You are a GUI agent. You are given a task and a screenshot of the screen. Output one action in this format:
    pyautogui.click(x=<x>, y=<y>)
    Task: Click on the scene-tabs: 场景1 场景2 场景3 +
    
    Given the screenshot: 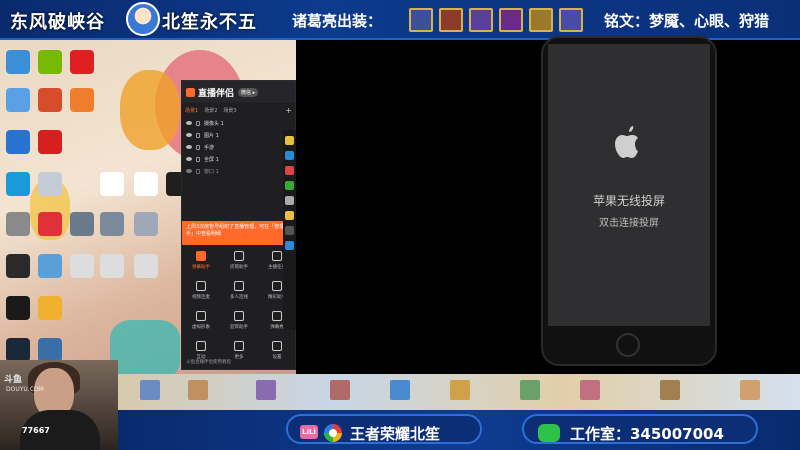 What is the action you would take?
    pyautogui.click(x=238, y=110)
    